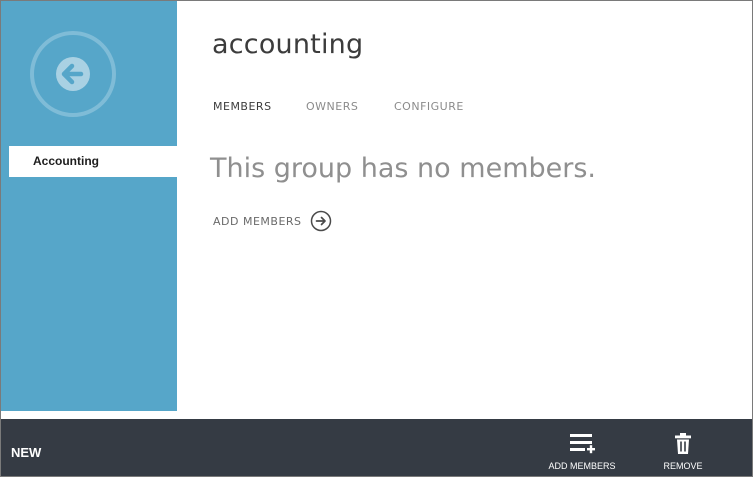 Image resolution: width=753 pixels, height=477 pixels. What do you see at coordinates (376, 447) in the screenshot?
I see `command-bar: NEW ADD MEMBERS REMOVE` at bounding box center [376, 447].